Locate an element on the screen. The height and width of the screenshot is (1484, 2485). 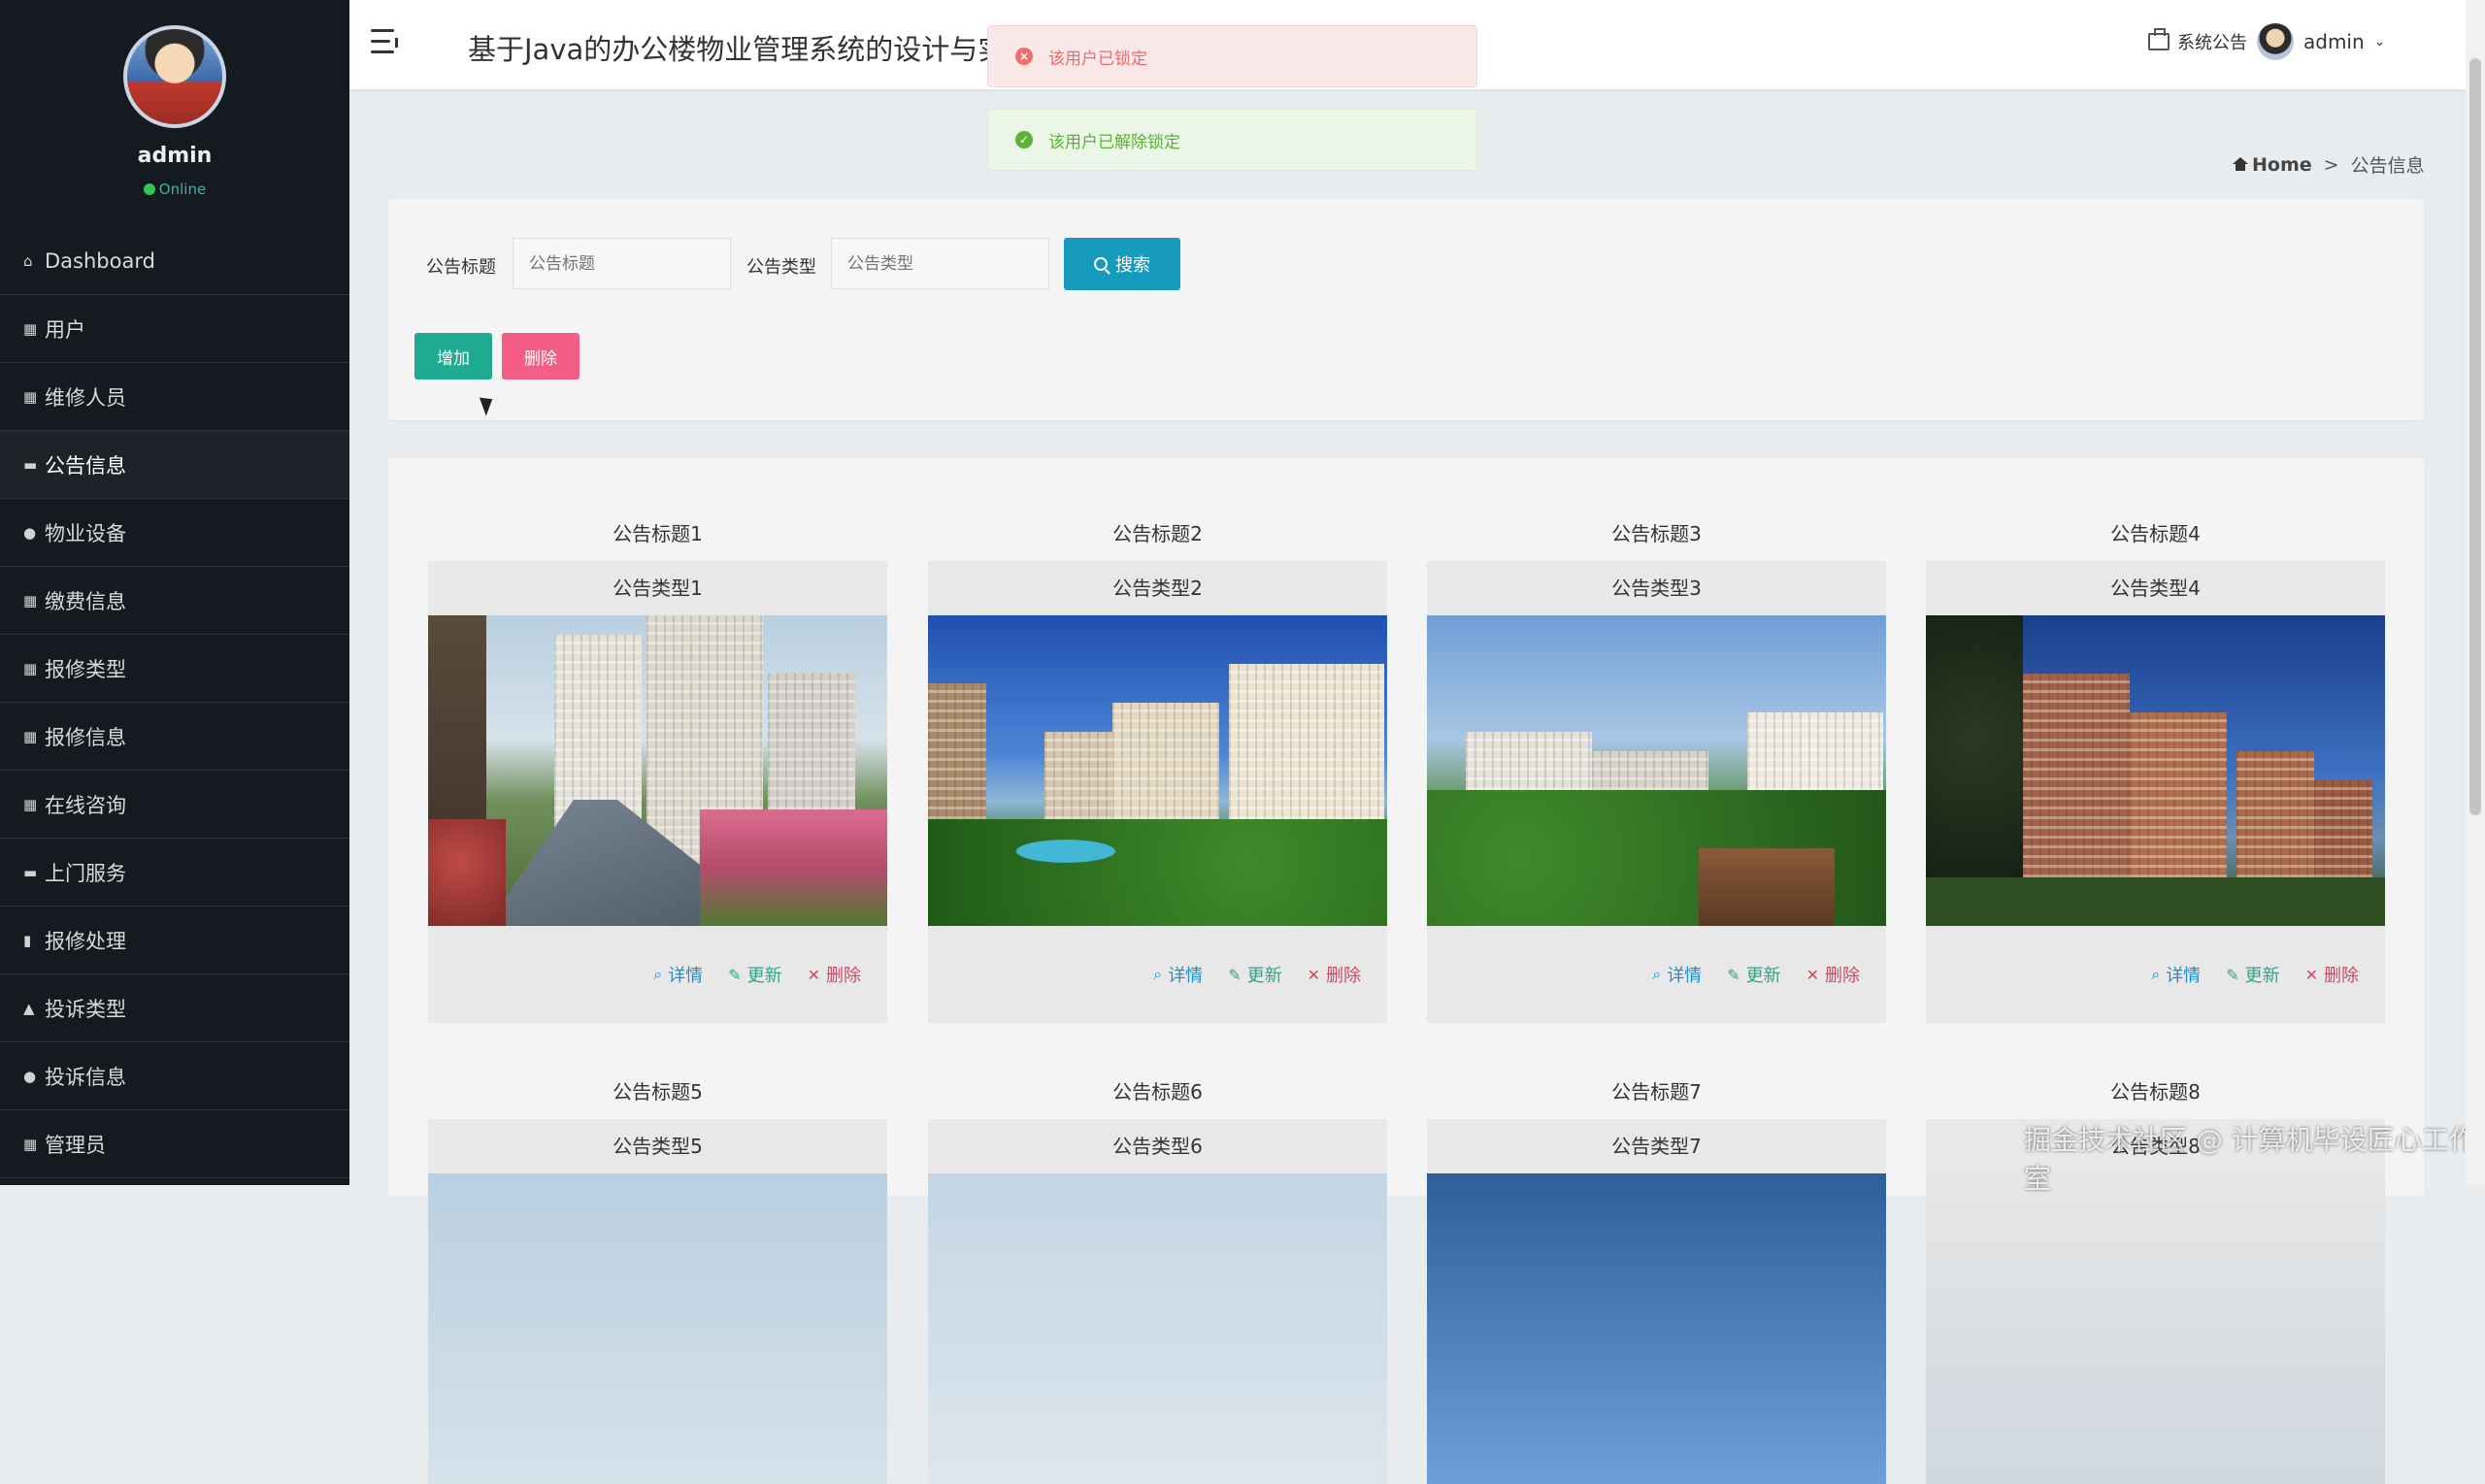
app-title: 基于Java的办公楼物业管理系统的设计与实 is located at coordinates (738, 49).